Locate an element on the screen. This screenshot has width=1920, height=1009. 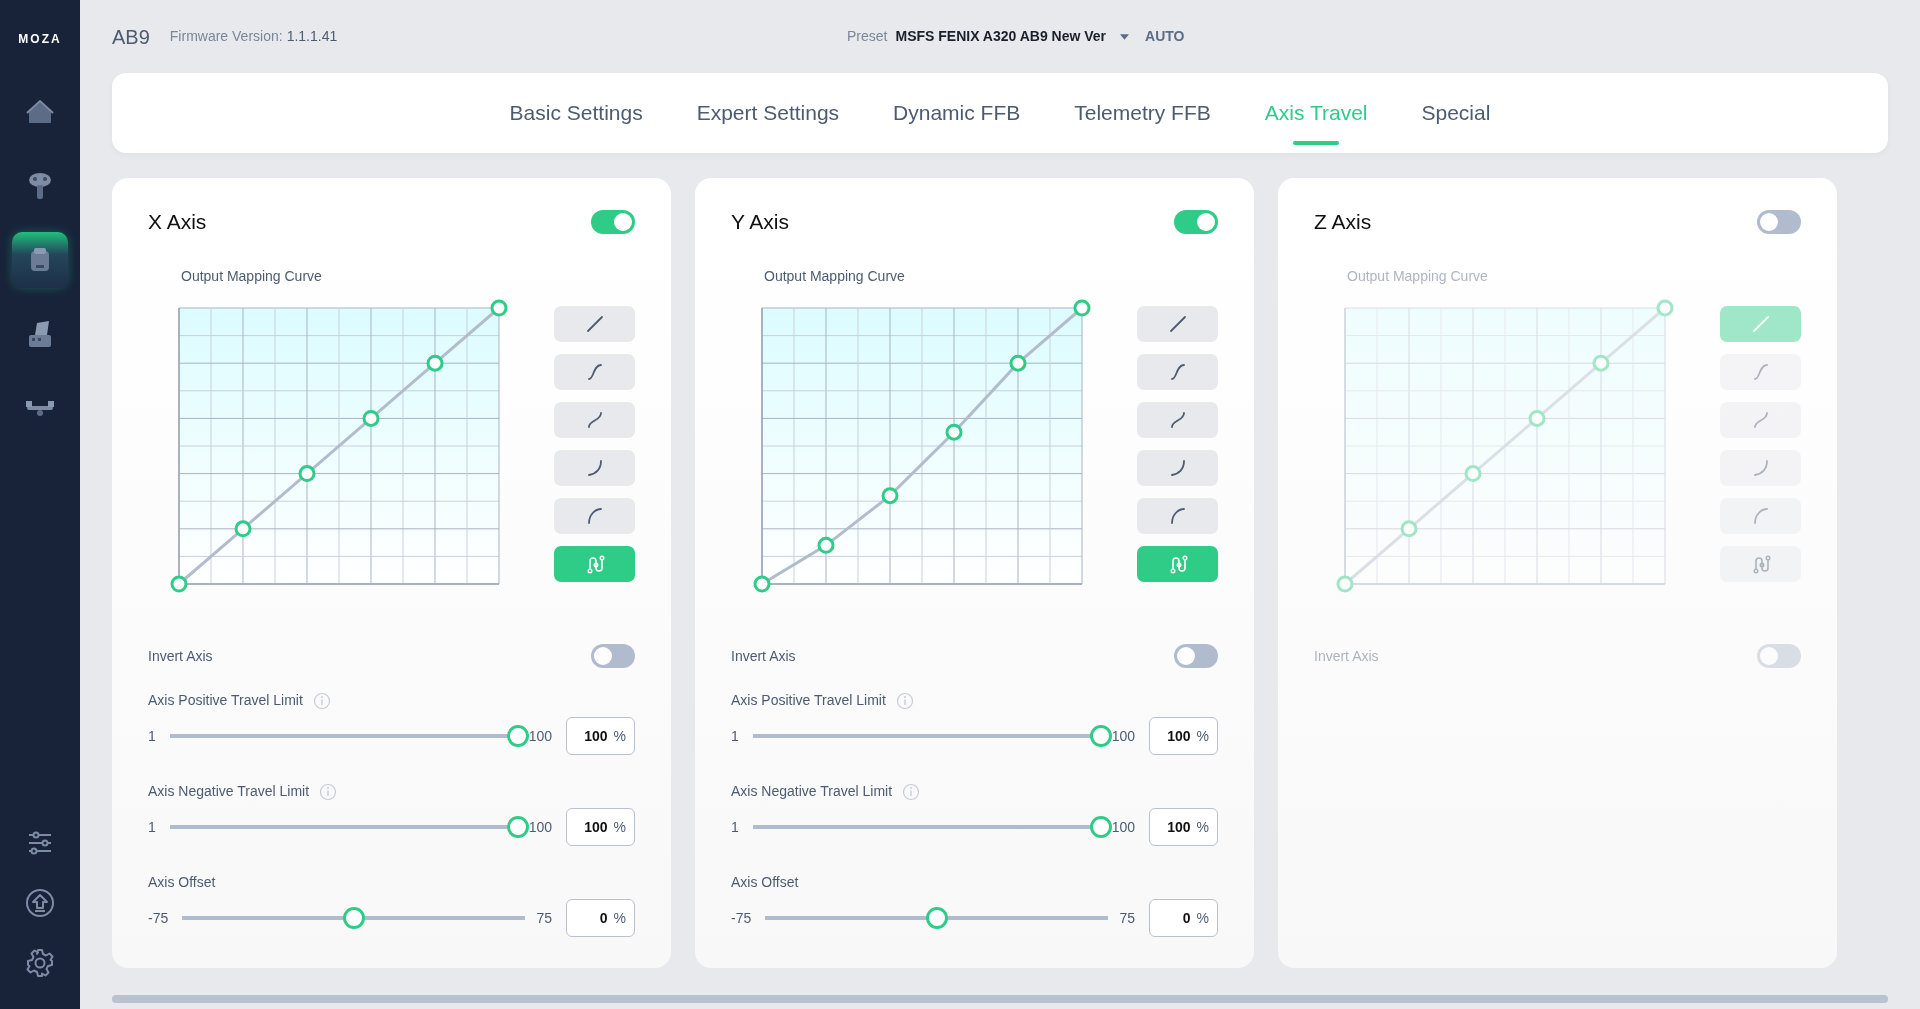
firmware-version: 1.1.1.41 is located at coordinates (312, 36).